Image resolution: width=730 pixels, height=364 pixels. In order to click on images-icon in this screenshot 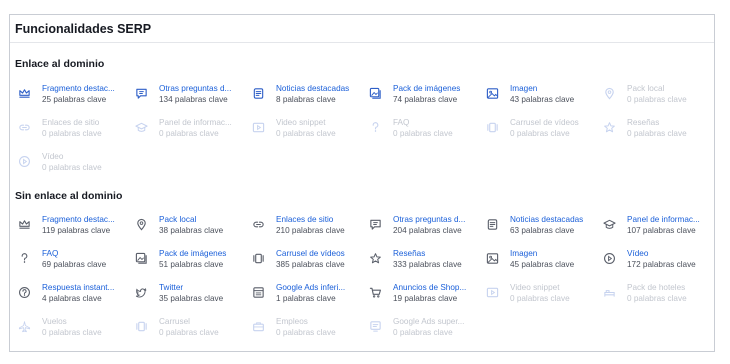, I will do `click(141, 258)`.